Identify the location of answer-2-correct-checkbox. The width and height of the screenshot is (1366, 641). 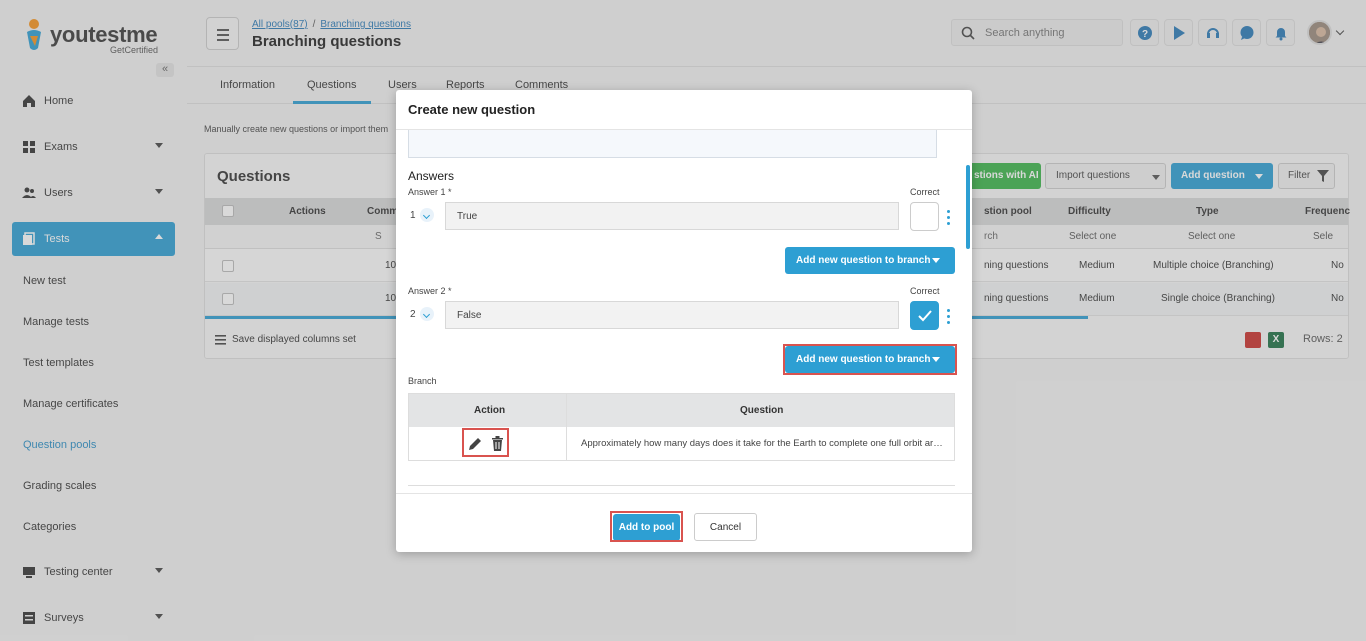
(924, 315).